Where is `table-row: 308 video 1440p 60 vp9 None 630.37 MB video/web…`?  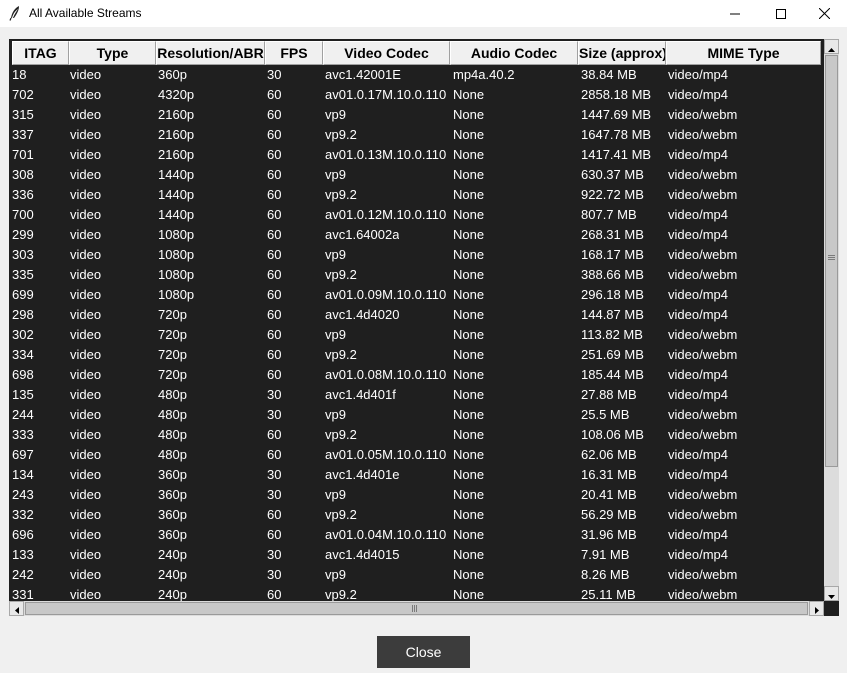 table-row: 308 video 1440p 60 vp9 None 630.37 MB video/web… is located at coordinates (417, 175).